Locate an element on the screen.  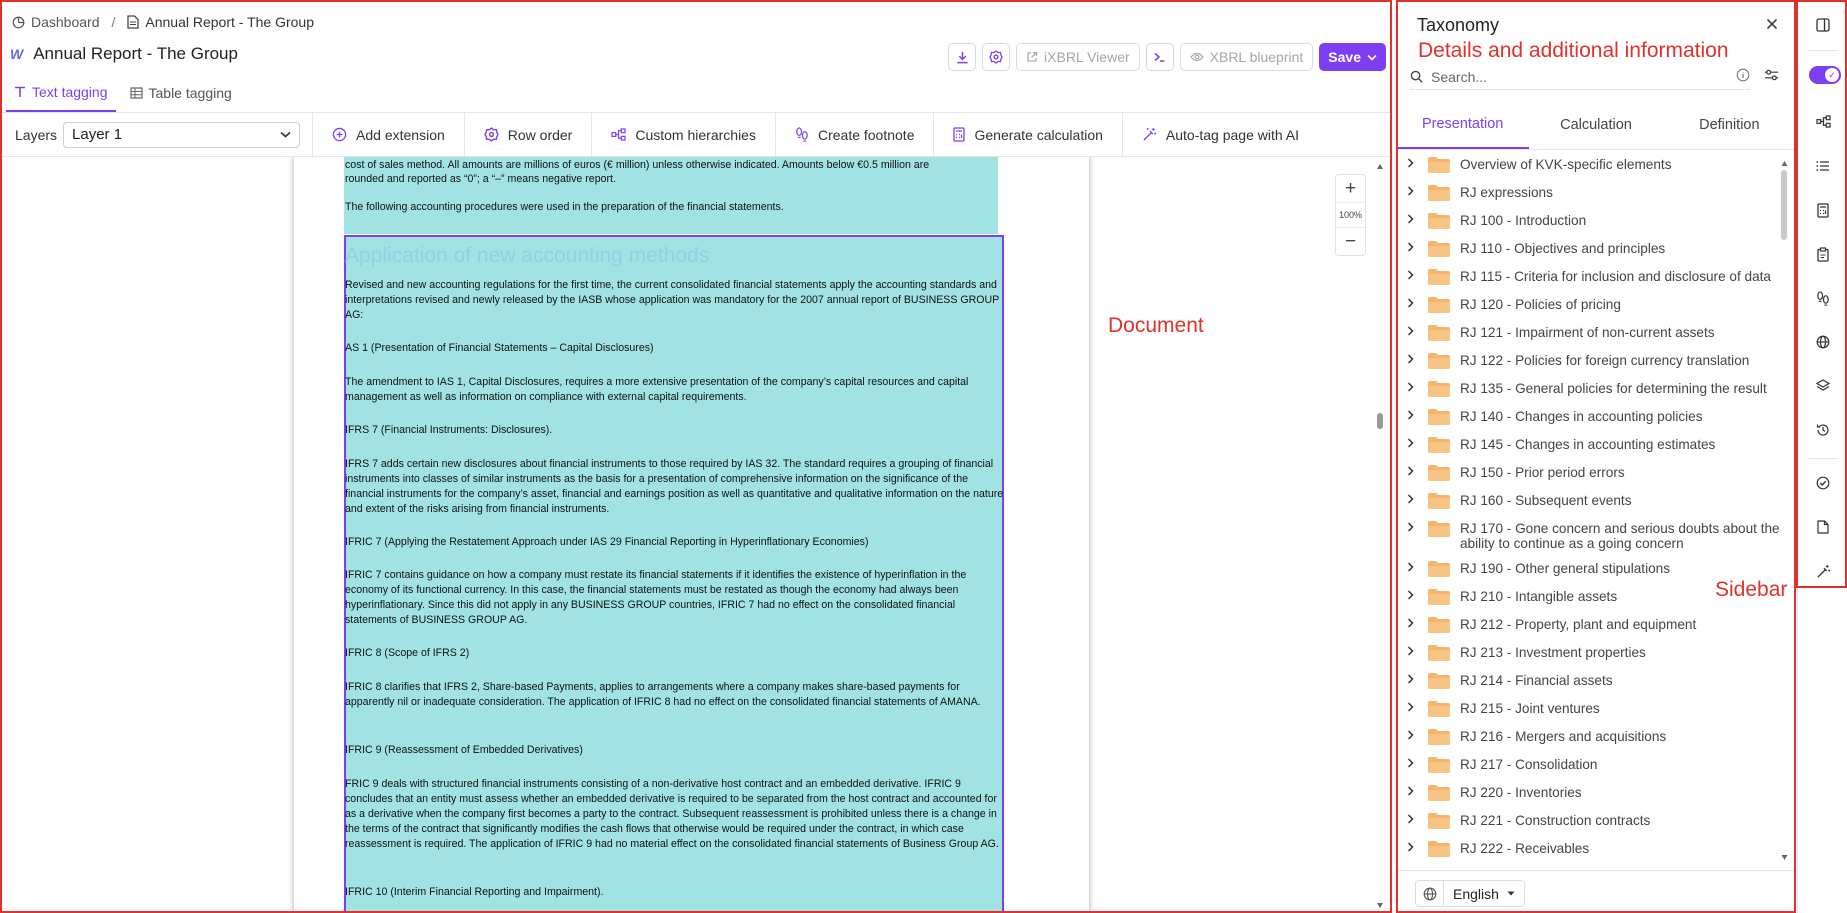
calculator-button is located at coordinates (1823, 210).